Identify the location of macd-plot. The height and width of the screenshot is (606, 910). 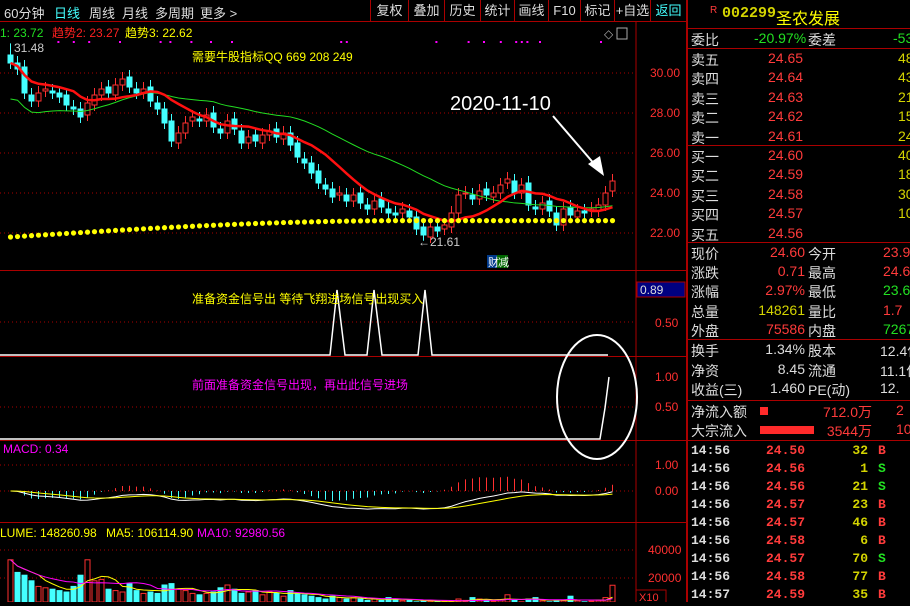
(312, 493).